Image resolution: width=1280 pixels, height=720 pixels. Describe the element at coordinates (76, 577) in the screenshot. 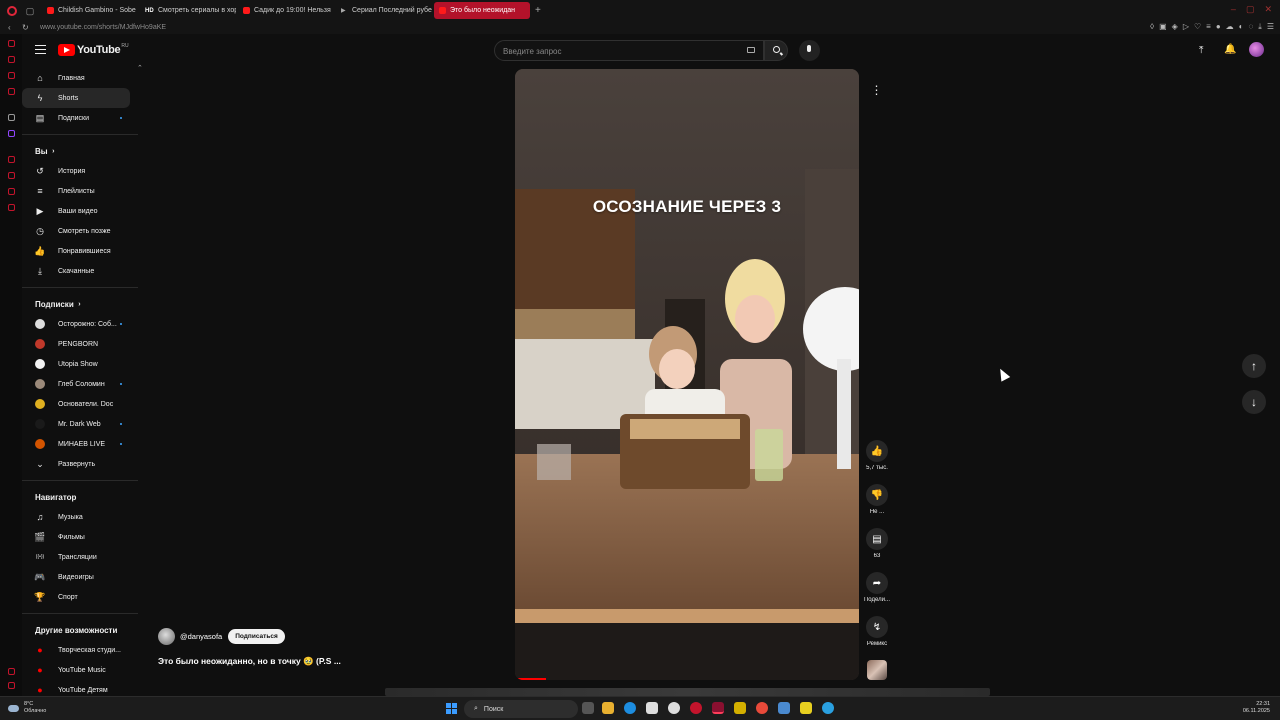

I see `sidebar-item: 🎮 Видеоигры` at that location.